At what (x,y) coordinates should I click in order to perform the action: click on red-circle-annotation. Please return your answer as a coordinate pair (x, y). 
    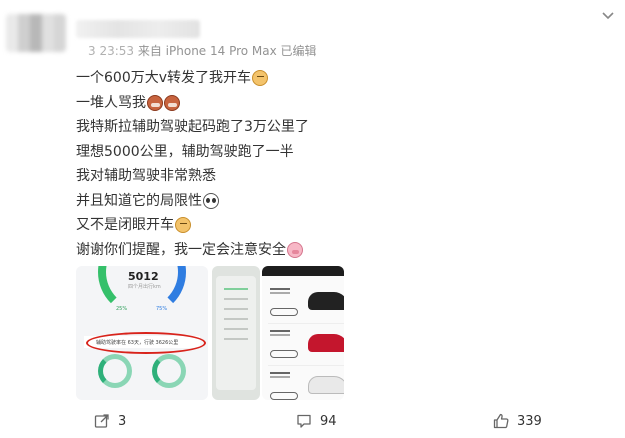
    Looking at the image, I should click on (146, 343).